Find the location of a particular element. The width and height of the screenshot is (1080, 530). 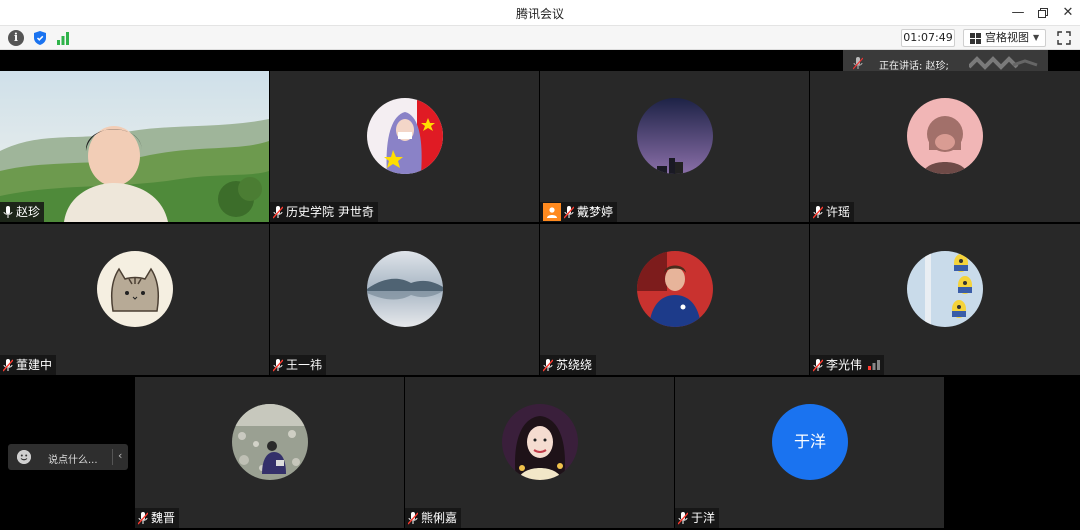

chevron-down-icon: ▼ is located at coordinates (1036, 37).